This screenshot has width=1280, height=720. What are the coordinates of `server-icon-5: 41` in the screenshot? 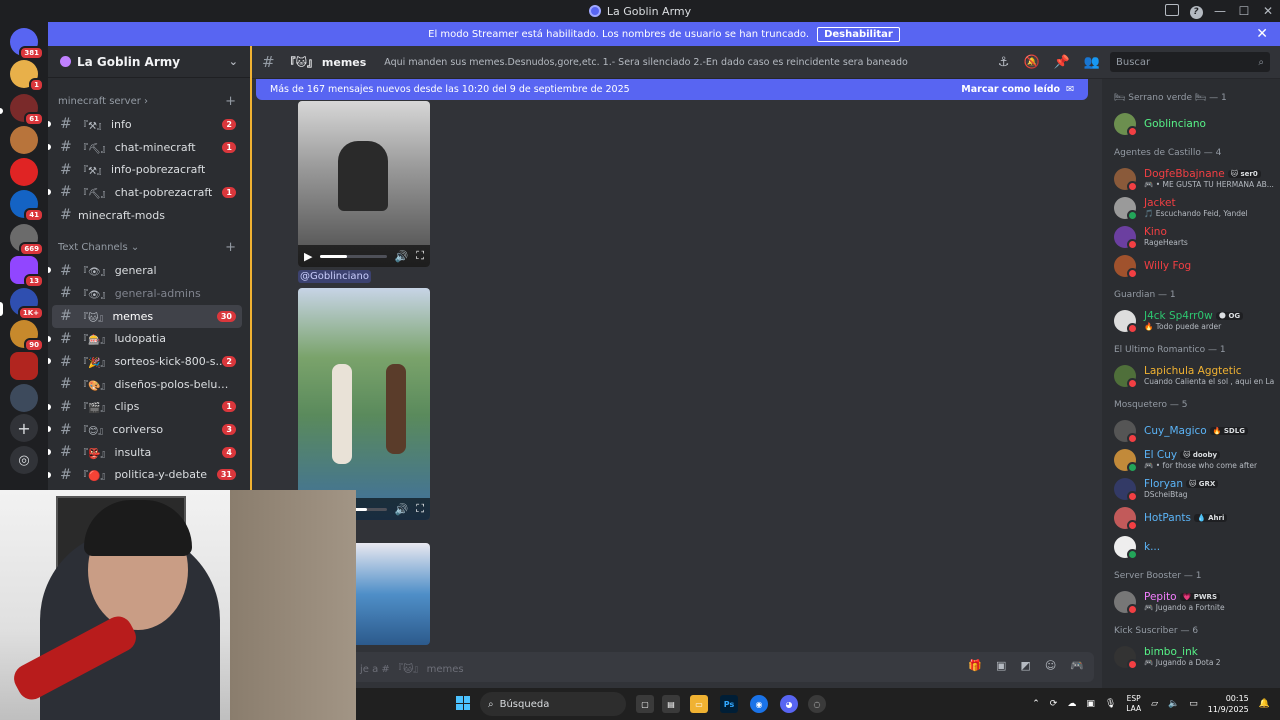 It's located at (27, 206).